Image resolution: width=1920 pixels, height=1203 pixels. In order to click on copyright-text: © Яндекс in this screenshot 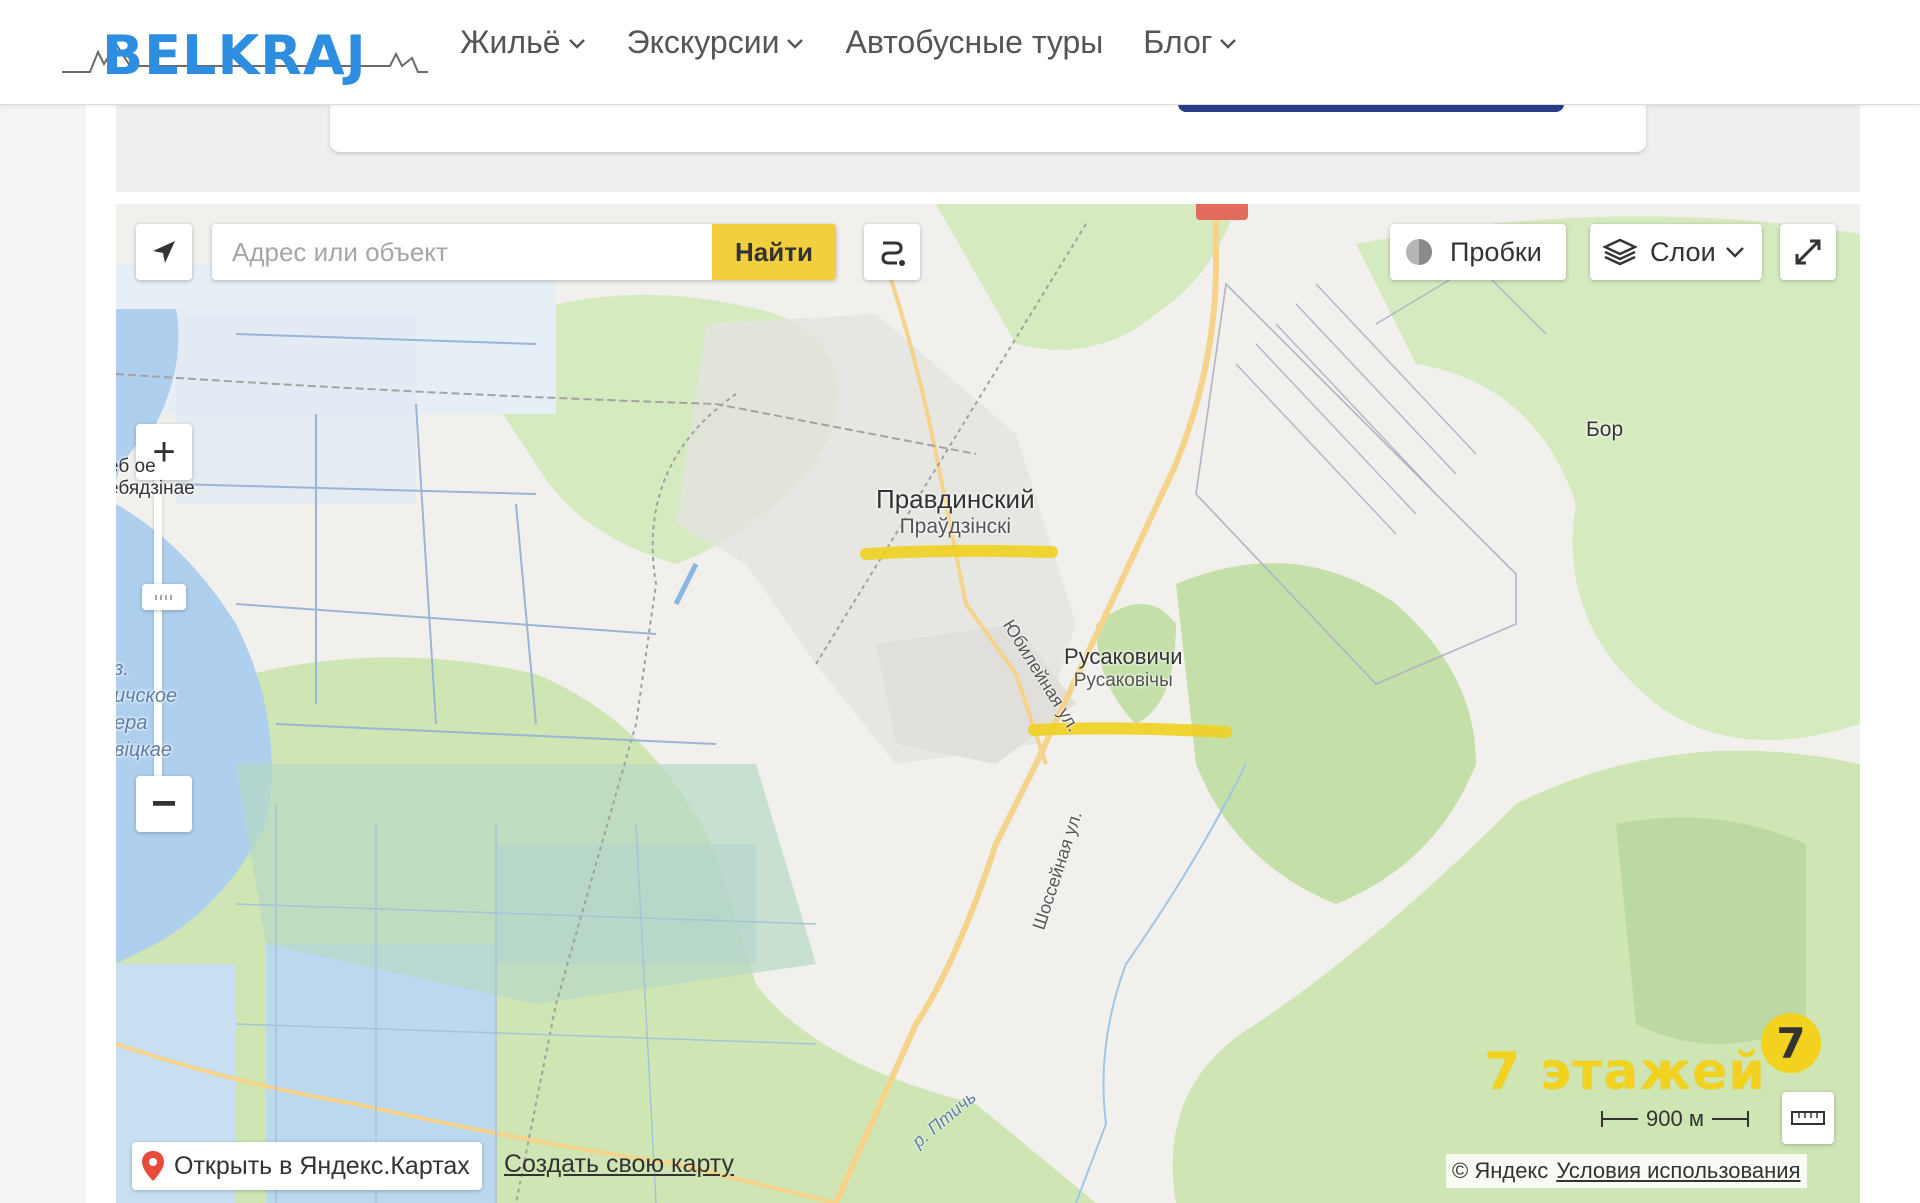, I will do `click(1500, 1170)`.